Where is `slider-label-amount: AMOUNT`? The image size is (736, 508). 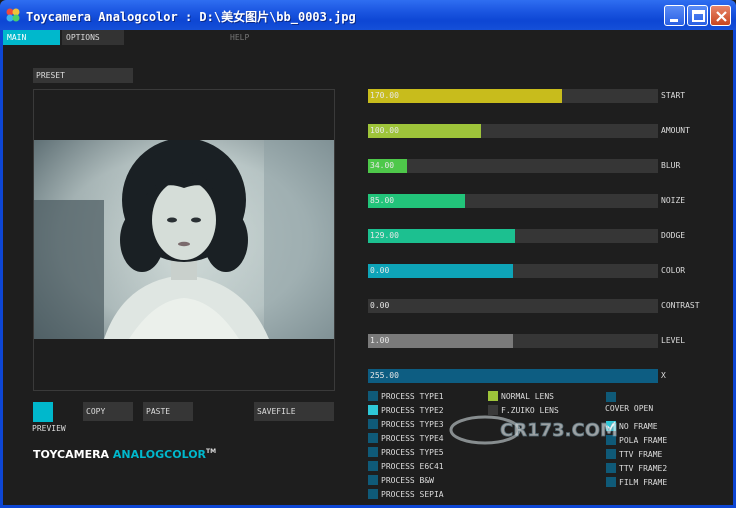
slider-label-amount: AMOUNT is located at coordinates (675, 130).